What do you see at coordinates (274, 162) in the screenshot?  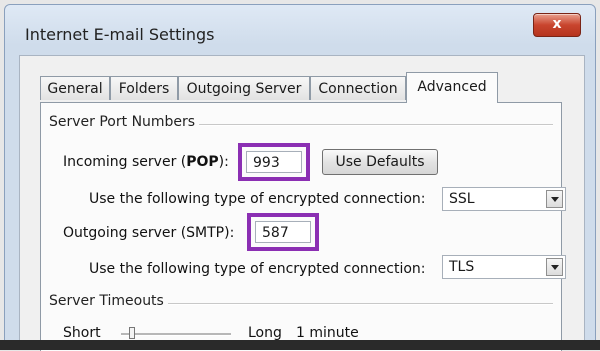 I see `incoming-port-input: 993` at bounding box center [274, 162].